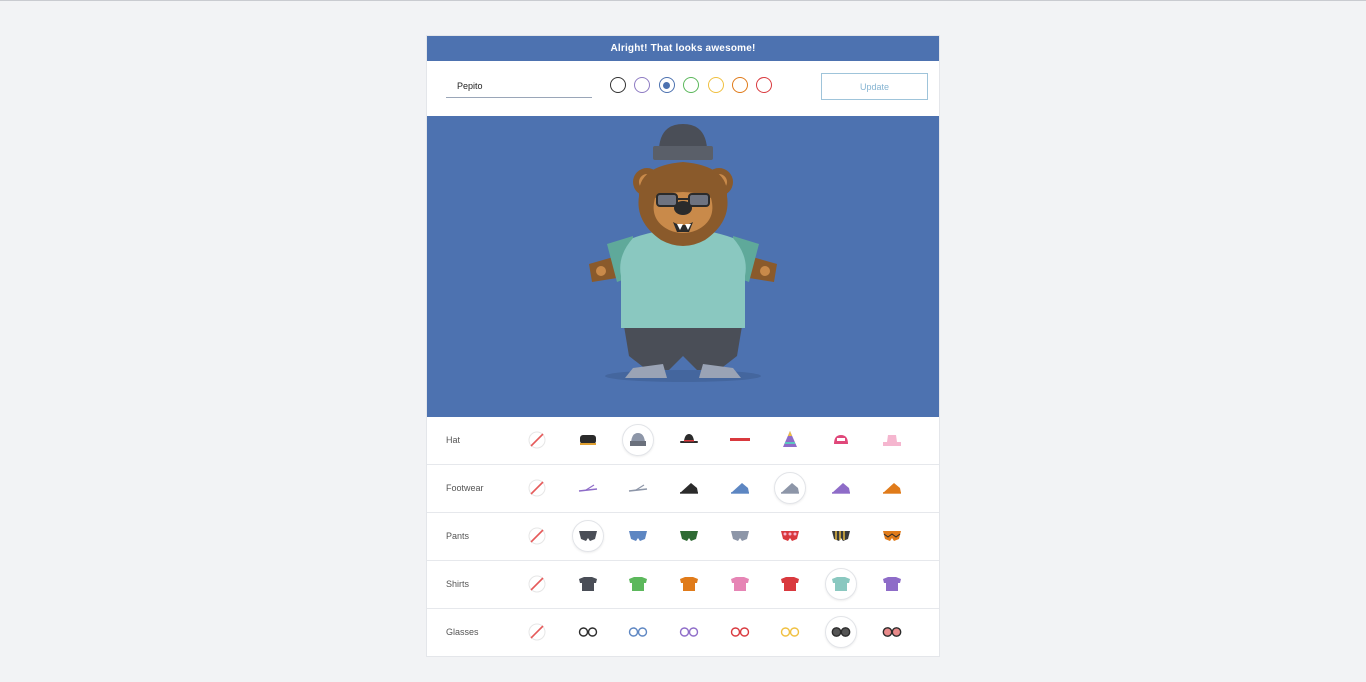 Image resolution: width=1366 pixels, height=682 pixels. I want to click on pants-gray-icon, so click(740, 536).